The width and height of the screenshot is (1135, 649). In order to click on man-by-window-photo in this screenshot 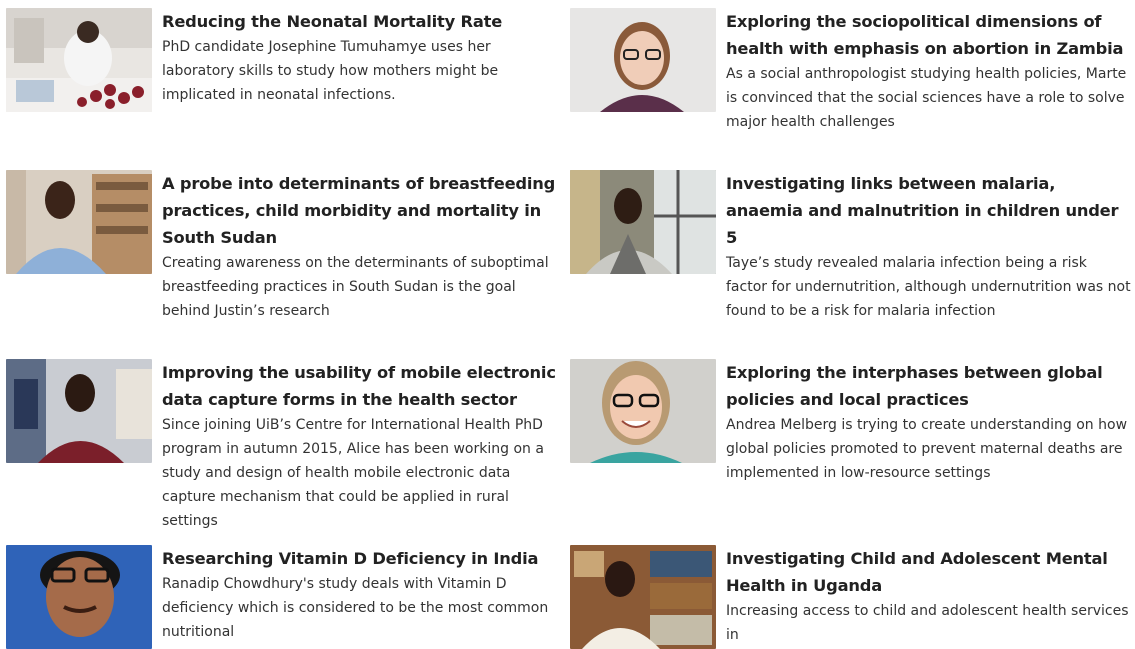, I will do `click(643, 222)`.